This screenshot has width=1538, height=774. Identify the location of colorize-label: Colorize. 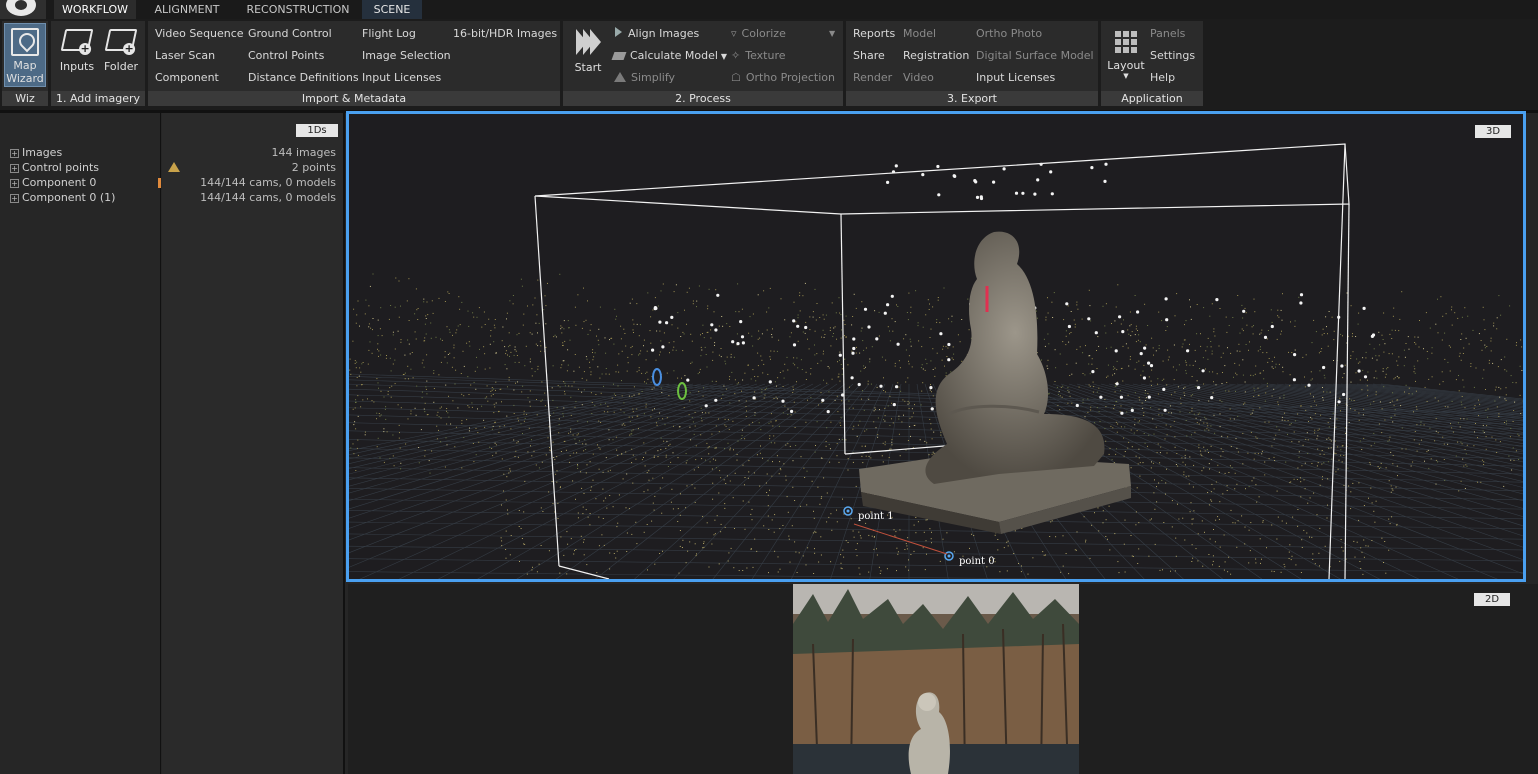
(763, 33).